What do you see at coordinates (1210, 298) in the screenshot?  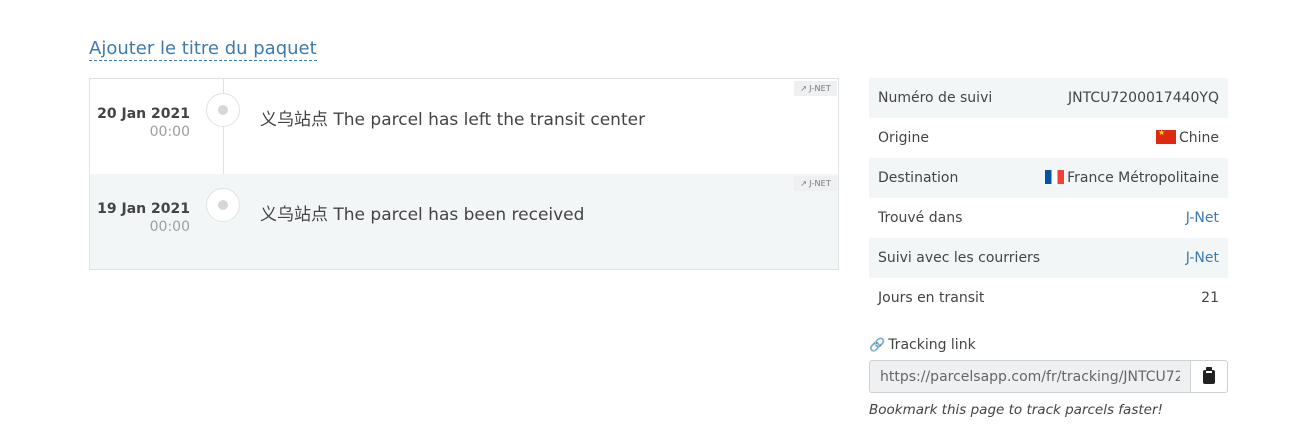 I see `days-in-transit-value: 21` at bounding box center [1210, 298].